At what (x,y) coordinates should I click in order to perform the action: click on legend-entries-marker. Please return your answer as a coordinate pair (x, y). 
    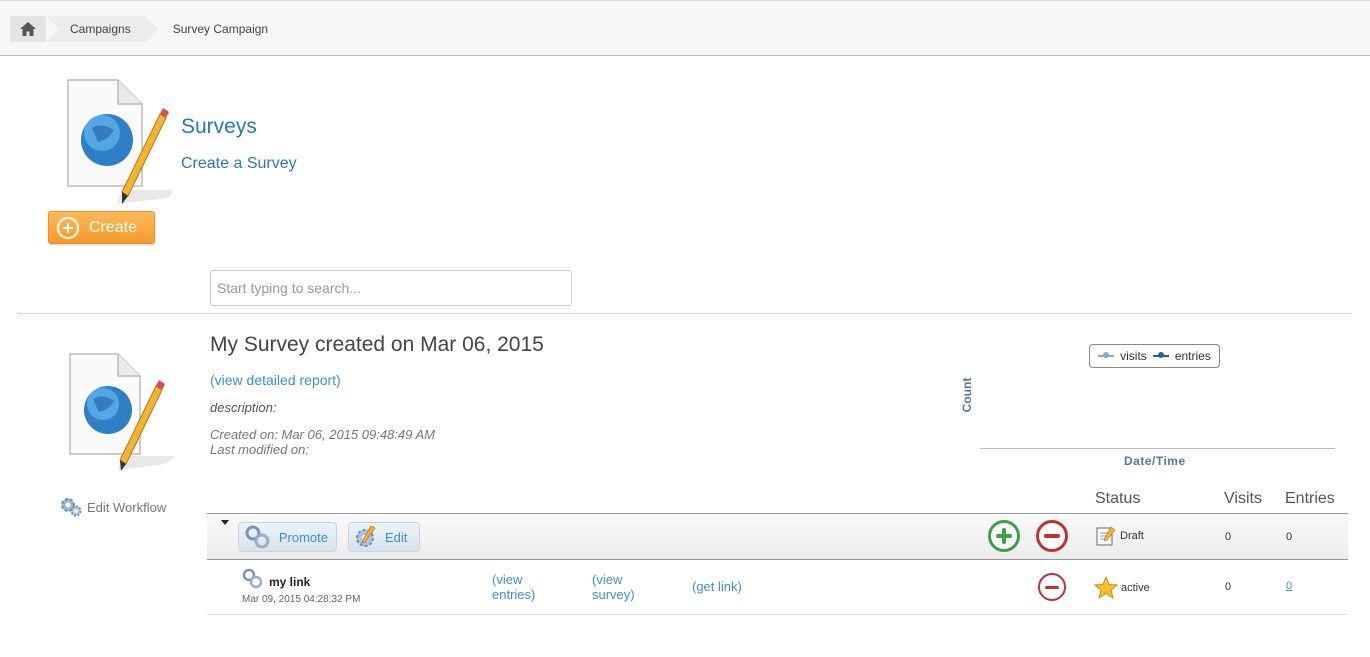
    Looking at the image, I should click on (1160, 355).